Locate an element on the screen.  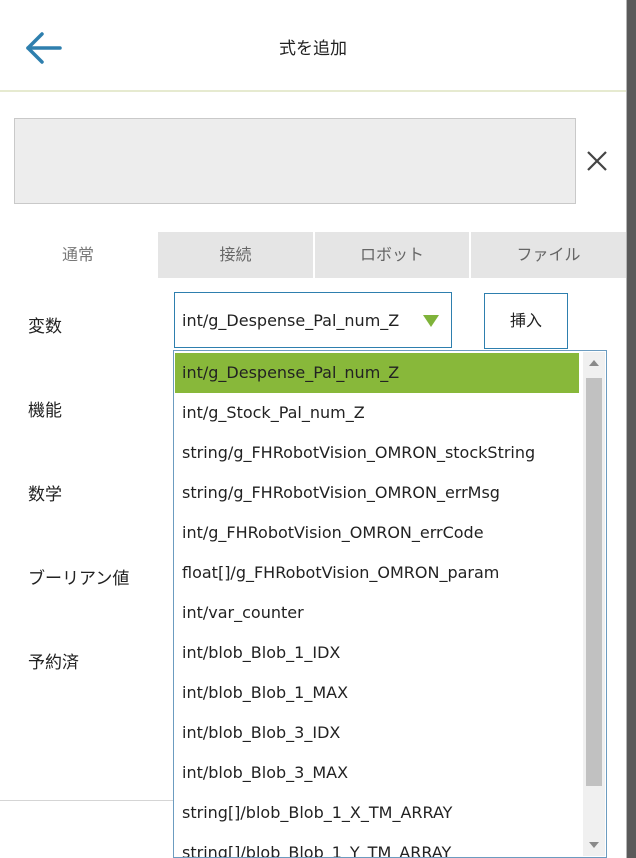
close-icon is located at coordinates (597, 161).